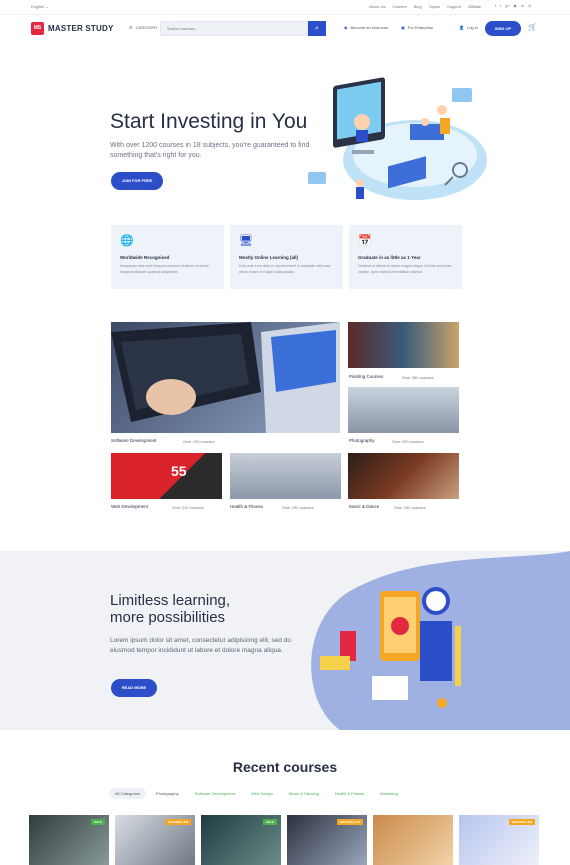 The width and height of the screenshot is (570, 865). Describe the element at coordinates (167, 793) in the screenshot. I see `tab-photography: Photography` at that location.